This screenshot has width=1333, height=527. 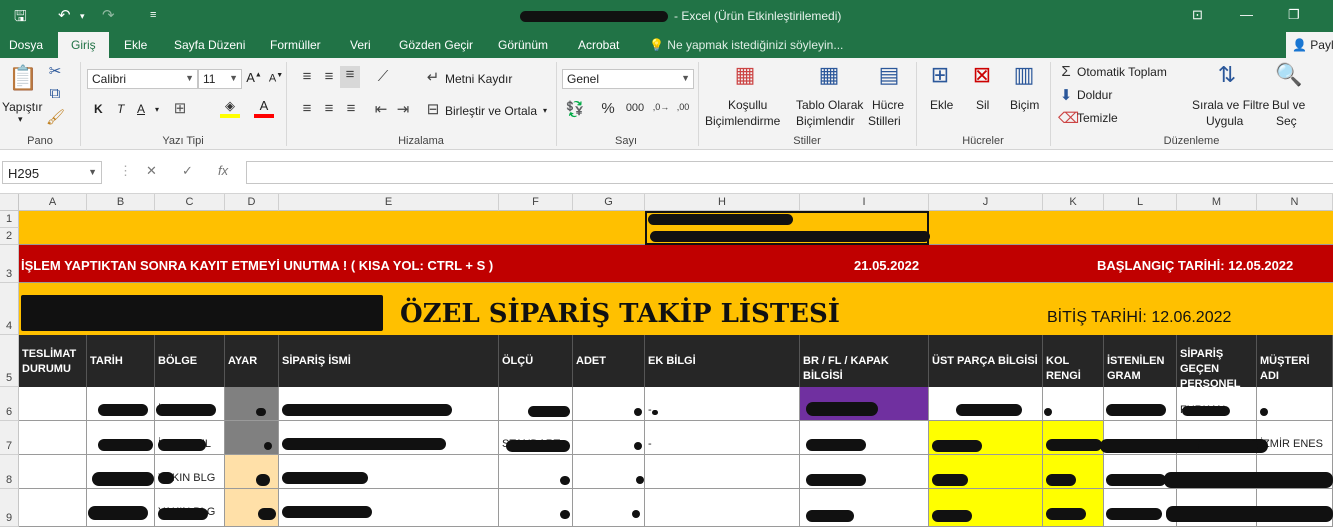 What do you see at coordinates (598, 45) in the screenshot?
I see `tab-acrobat: Acrobat` at bounding box center [598, 45].